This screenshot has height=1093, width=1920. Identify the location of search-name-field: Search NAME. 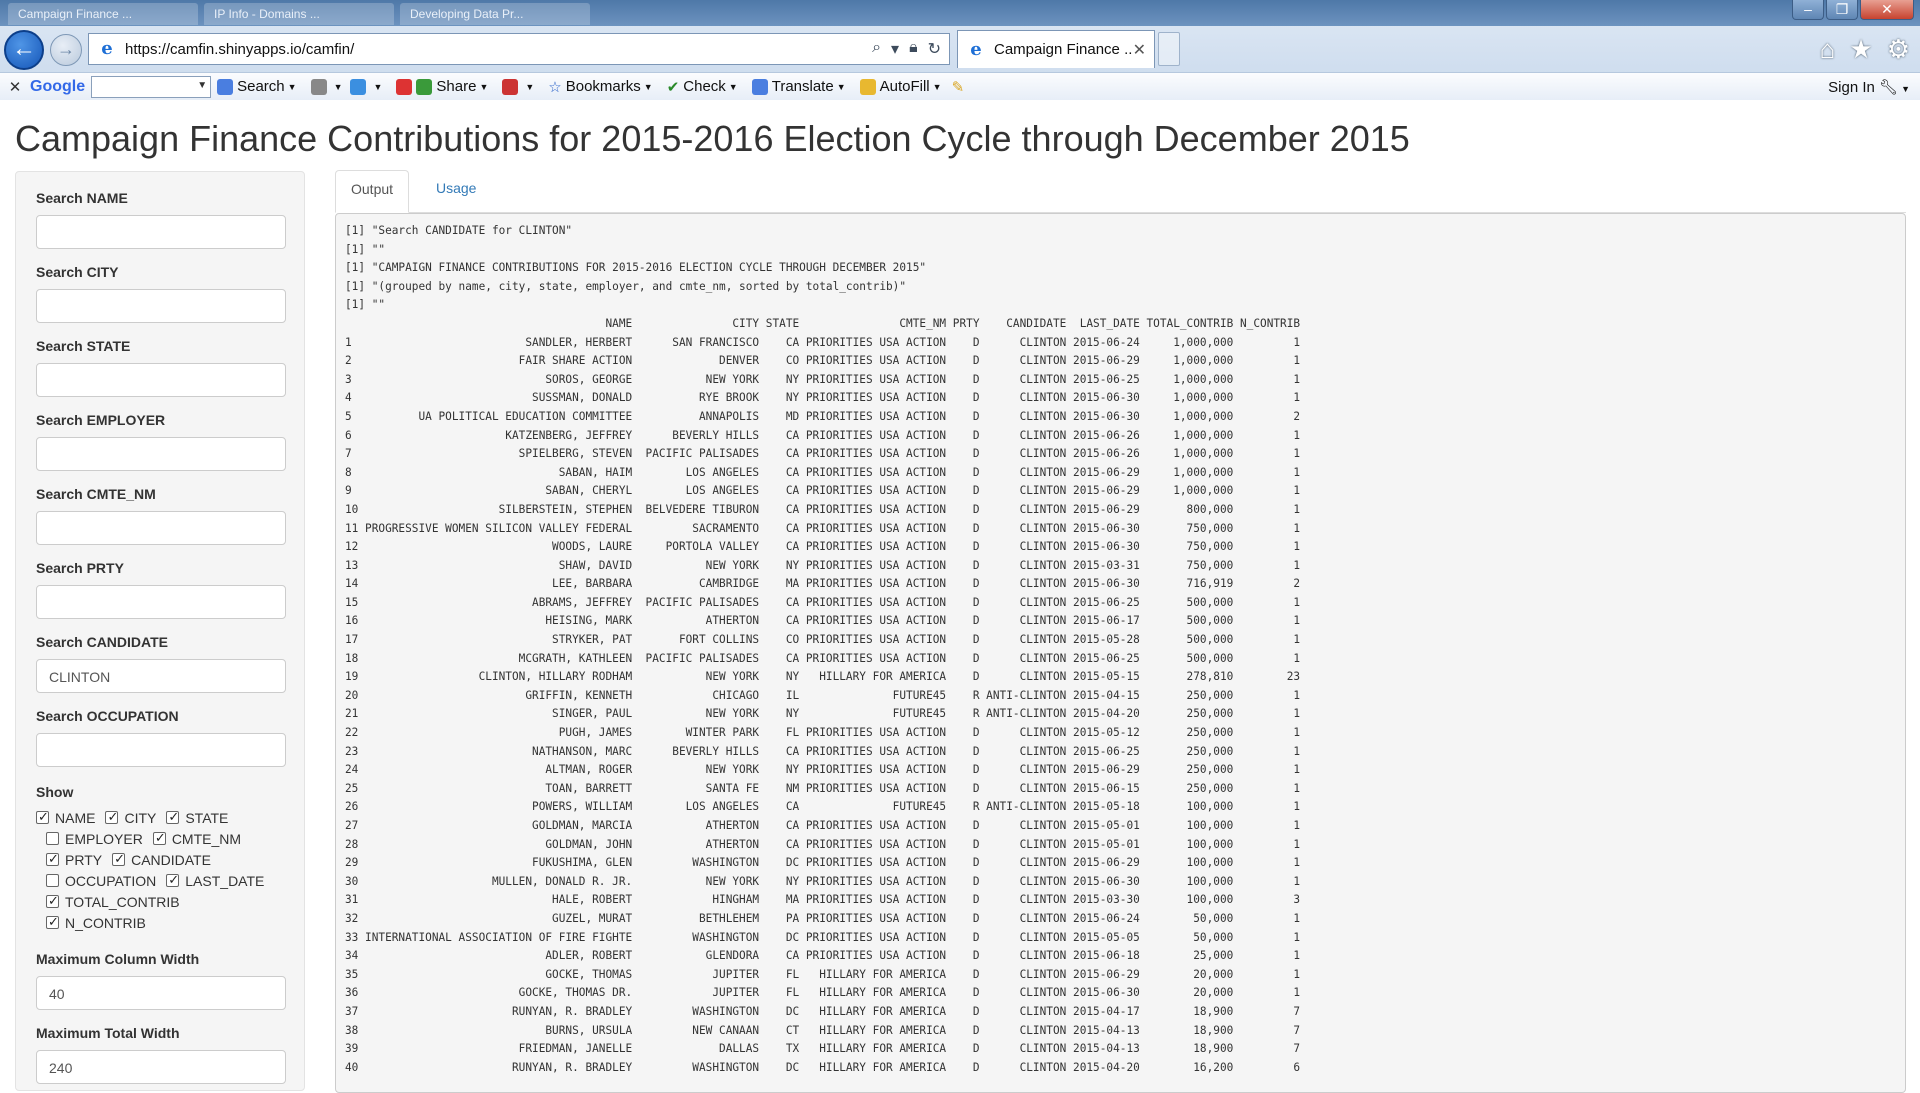
(161, 219).